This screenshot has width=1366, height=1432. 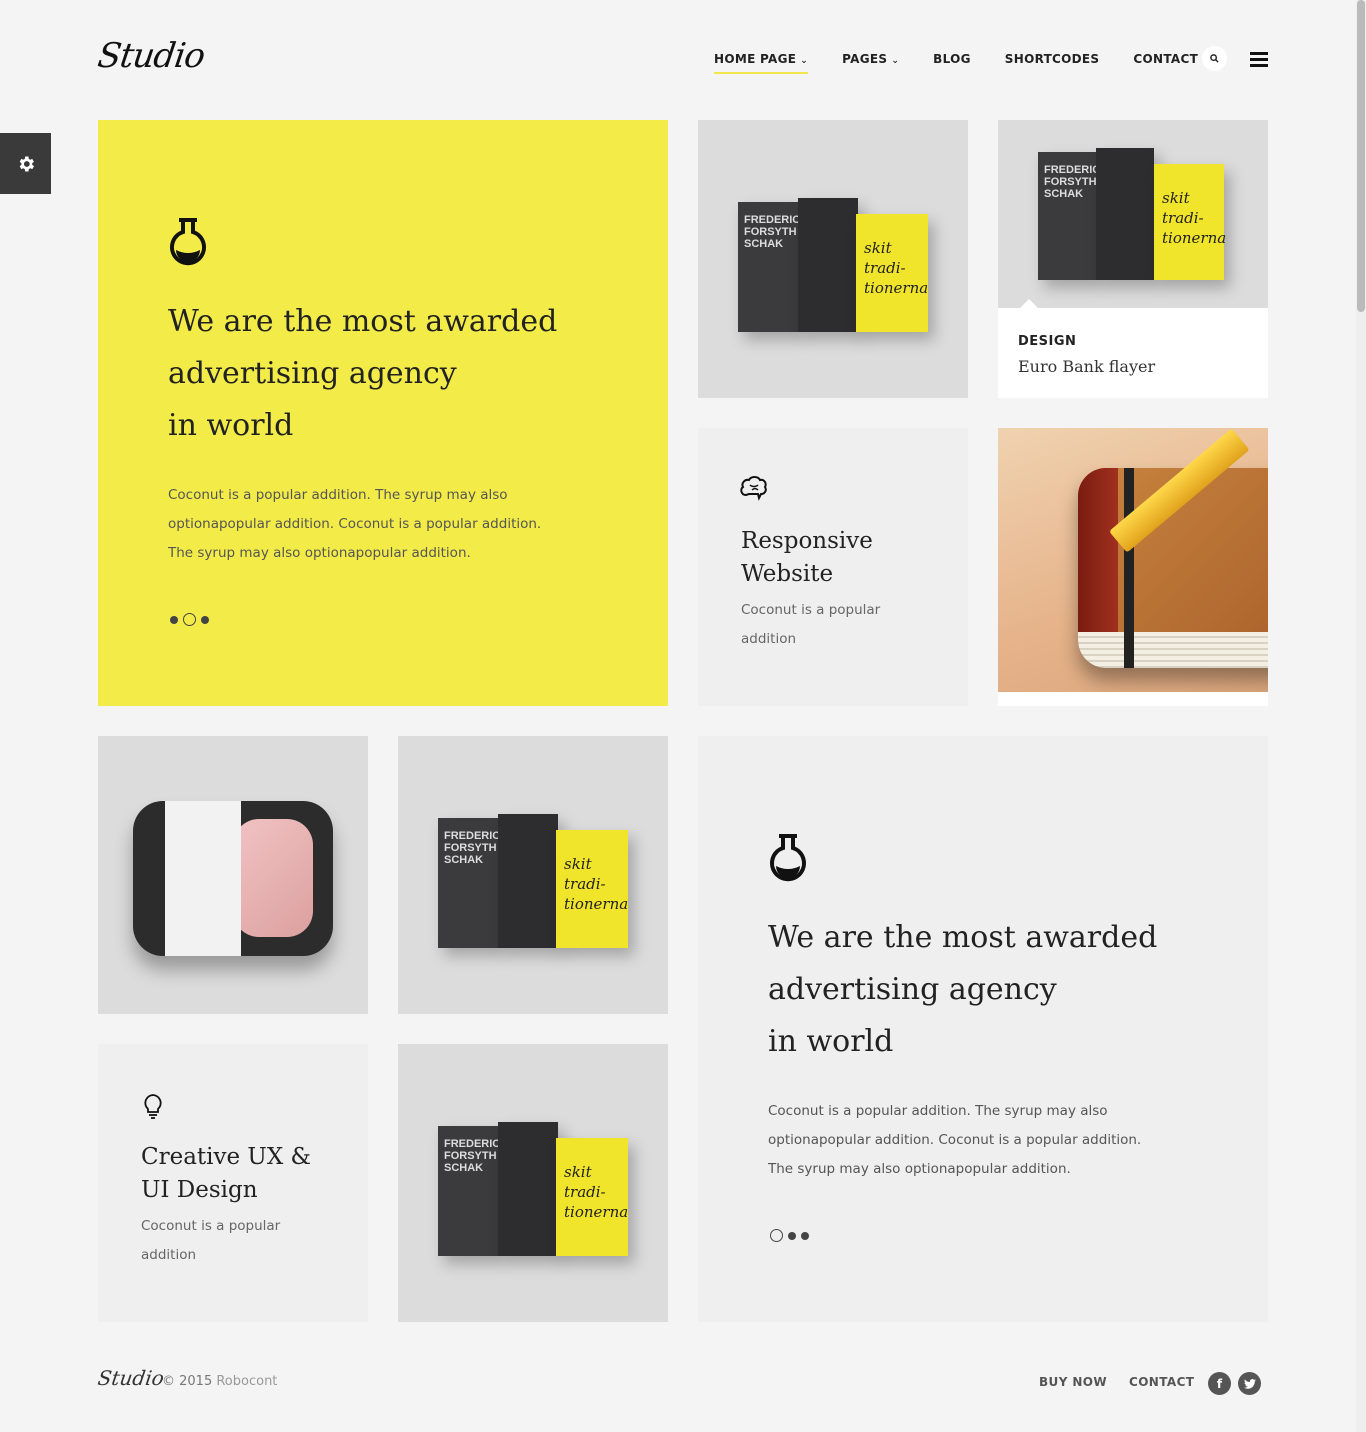 I want to click on hamburger-line, so click(x=1259, y=59).